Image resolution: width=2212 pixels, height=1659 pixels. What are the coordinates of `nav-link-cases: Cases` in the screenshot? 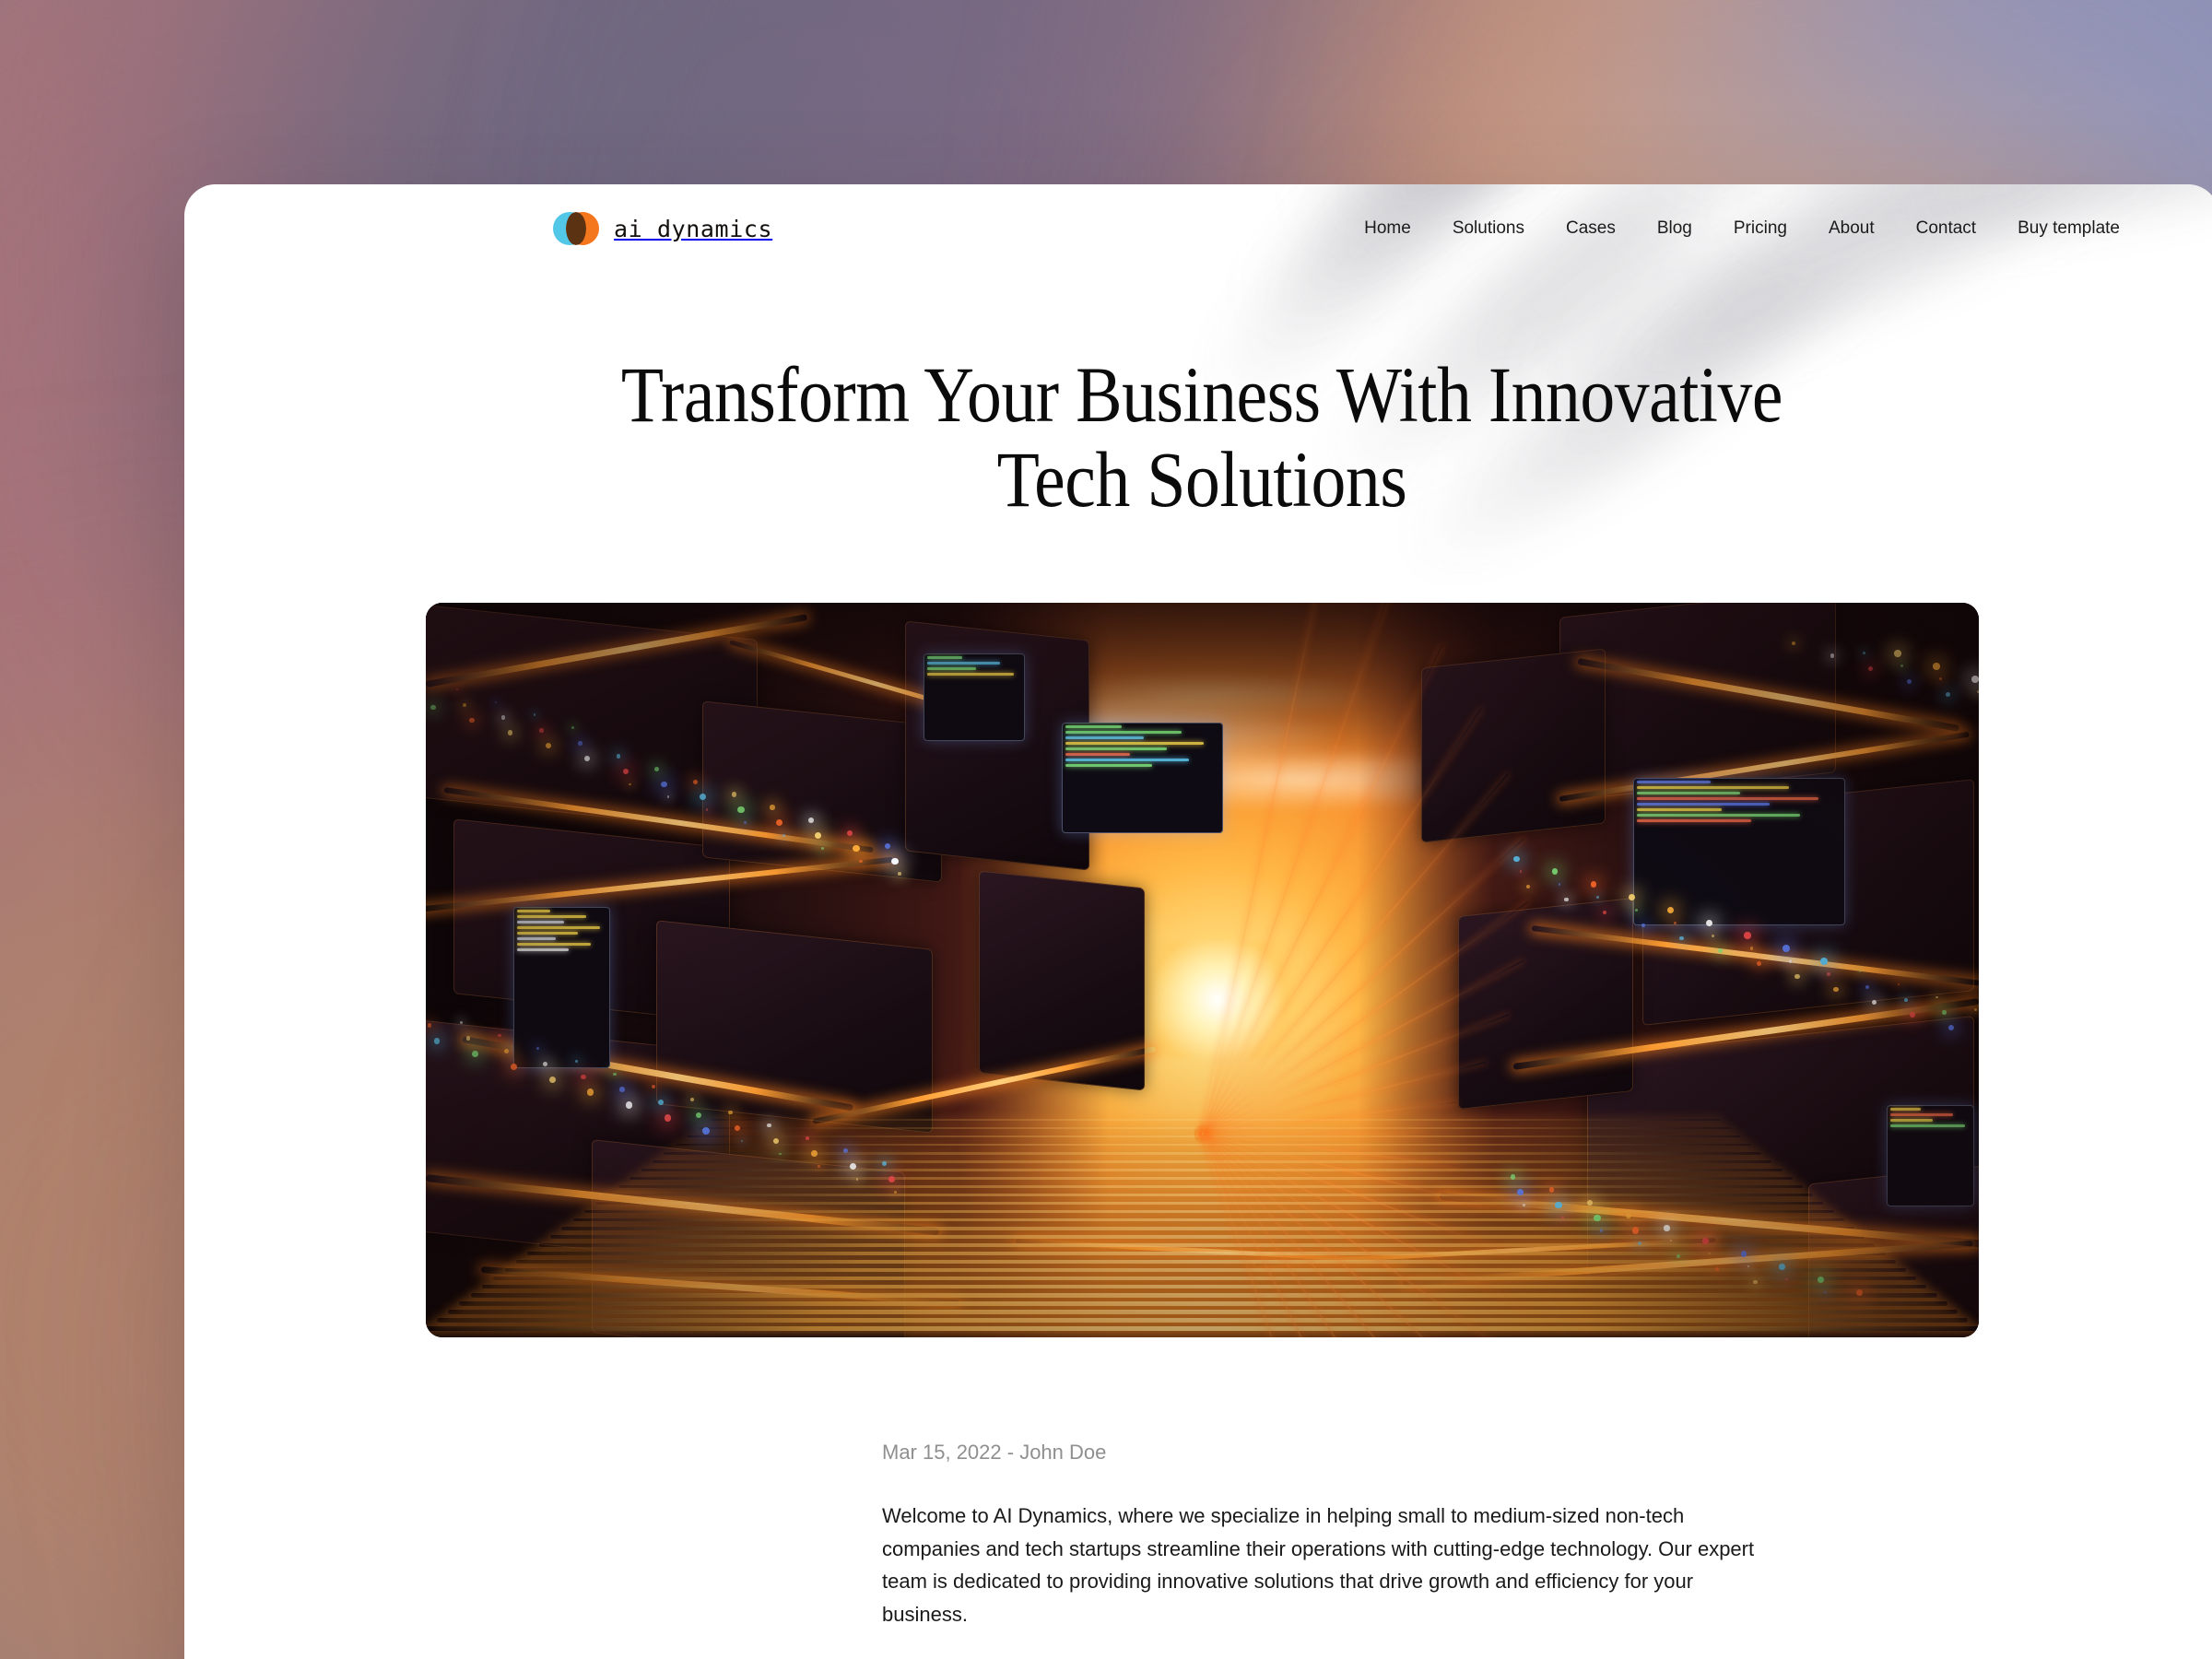 It's located at (1591, 228).